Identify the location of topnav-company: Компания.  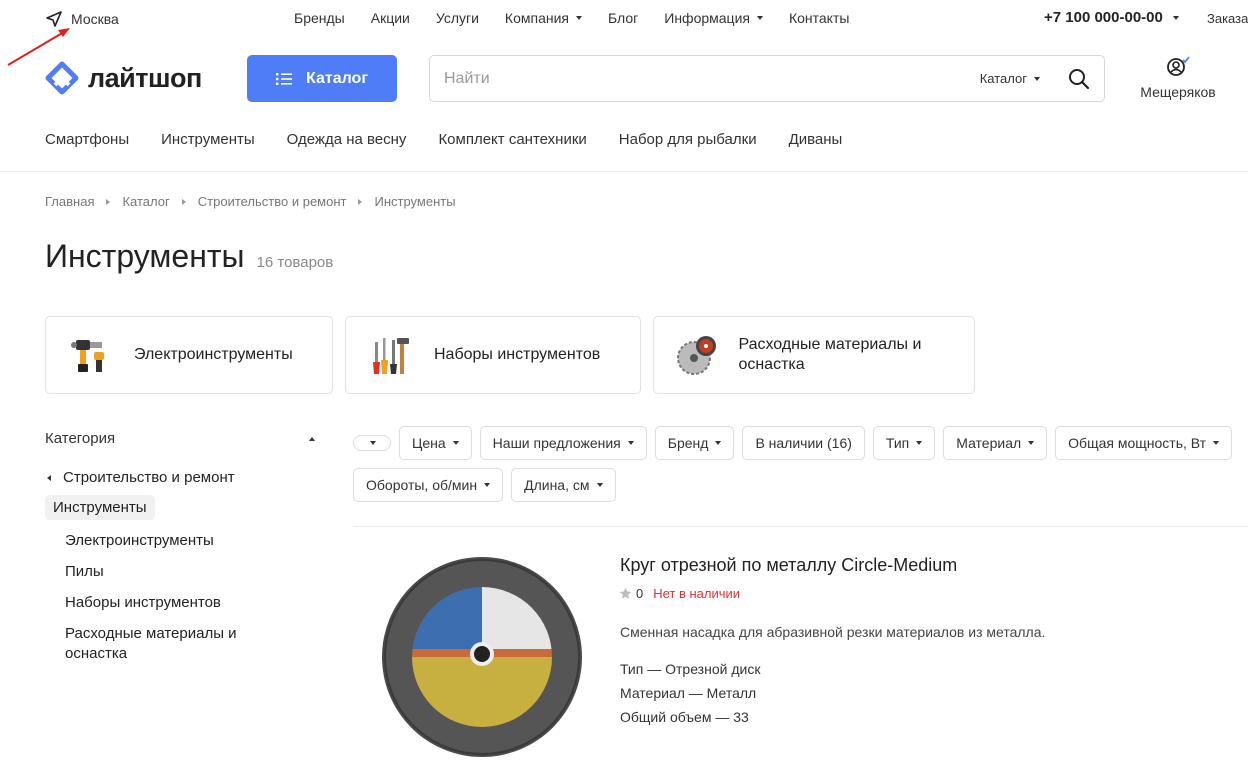
(543, 18).